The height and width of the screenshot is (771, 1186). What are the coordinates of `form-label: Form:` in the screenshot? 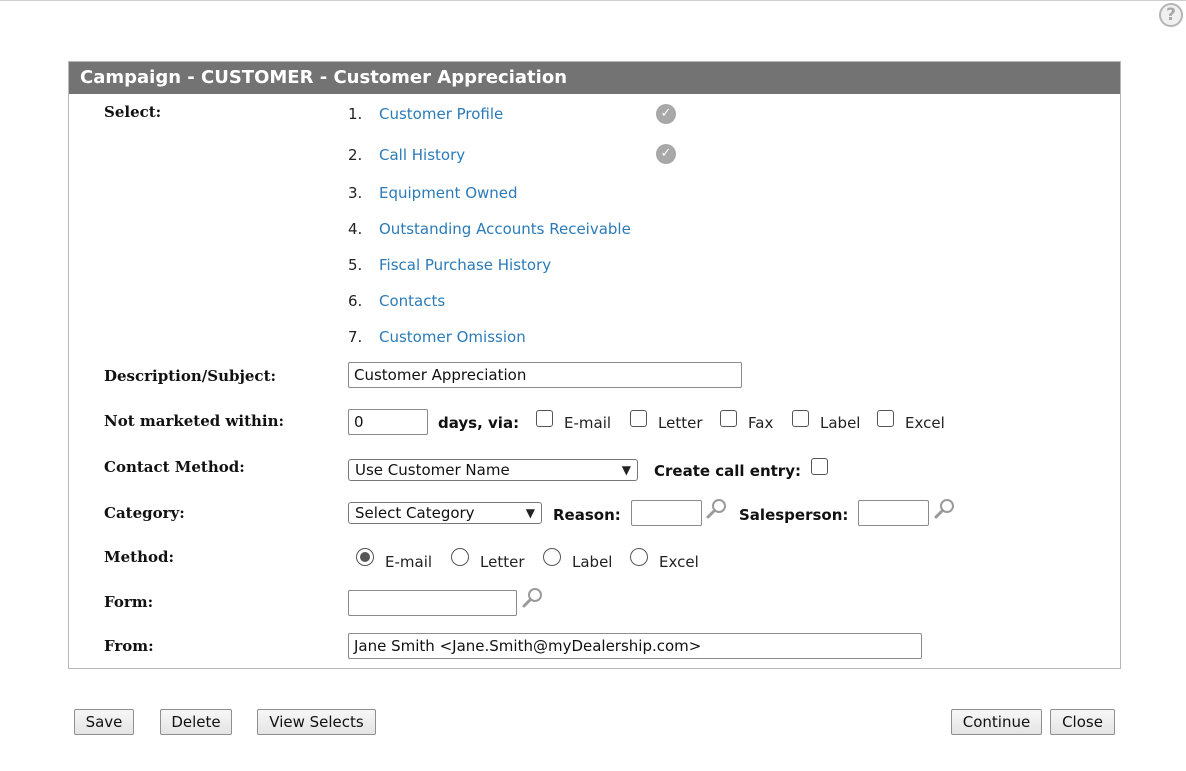 It's located at (129, 602).